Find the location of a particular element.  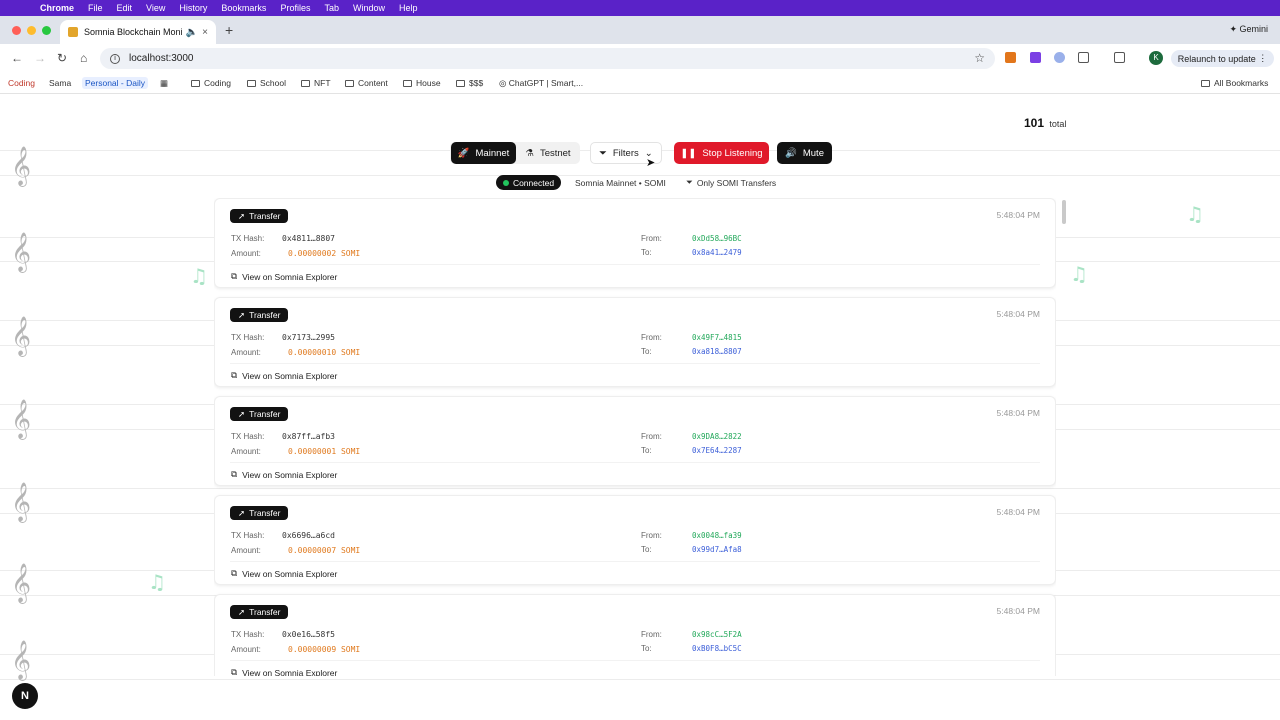

bookmark-sama: Sama is located at coordinates (60, 83).